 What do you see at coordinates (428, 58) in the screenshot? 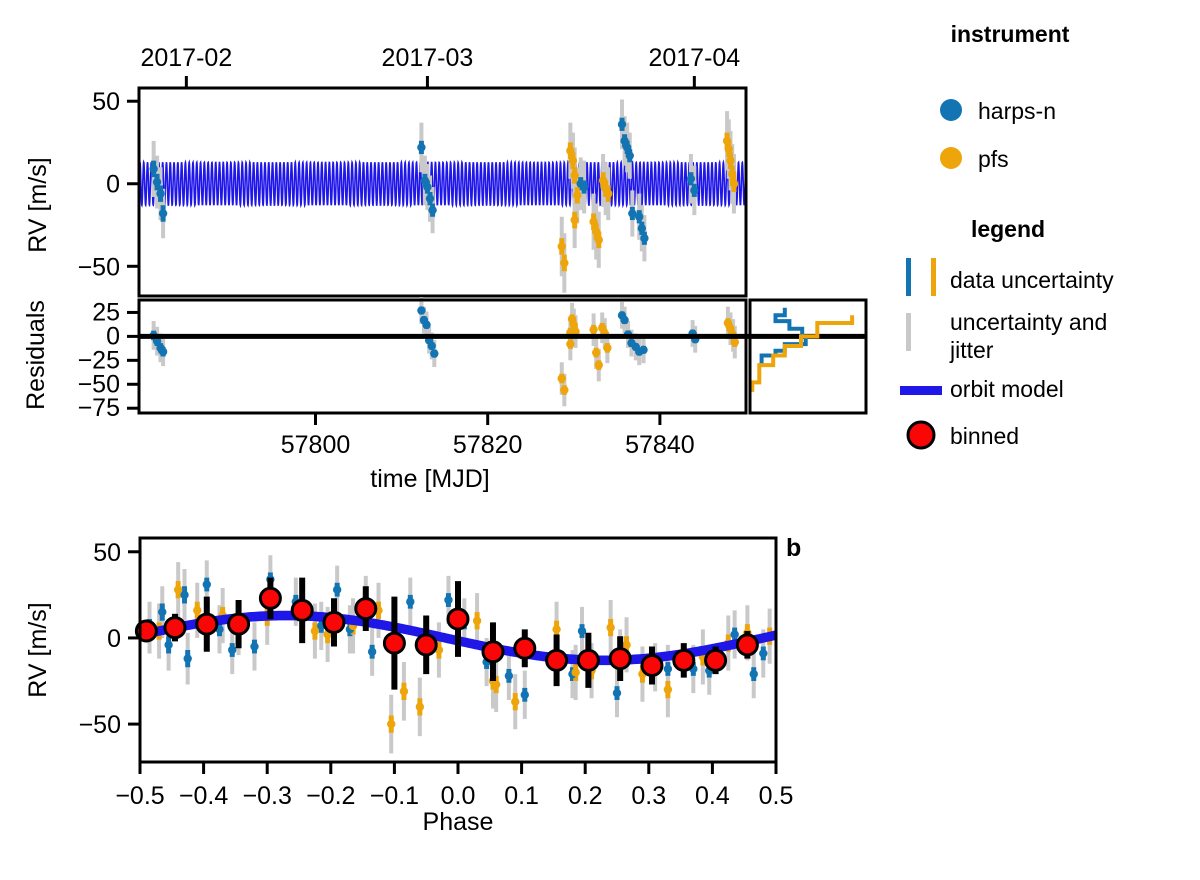
I see `top-axis-tick-label: 2017-03` at bounding box center [428, 58].